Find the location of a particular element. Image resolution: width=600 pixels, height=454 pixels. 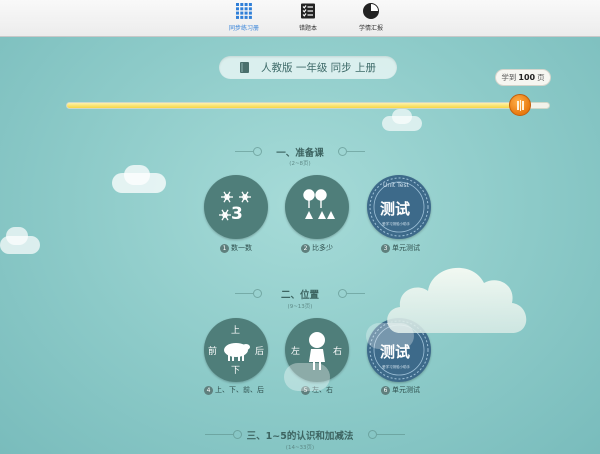

test-label: 测试 is located at coordinates (395, 209).